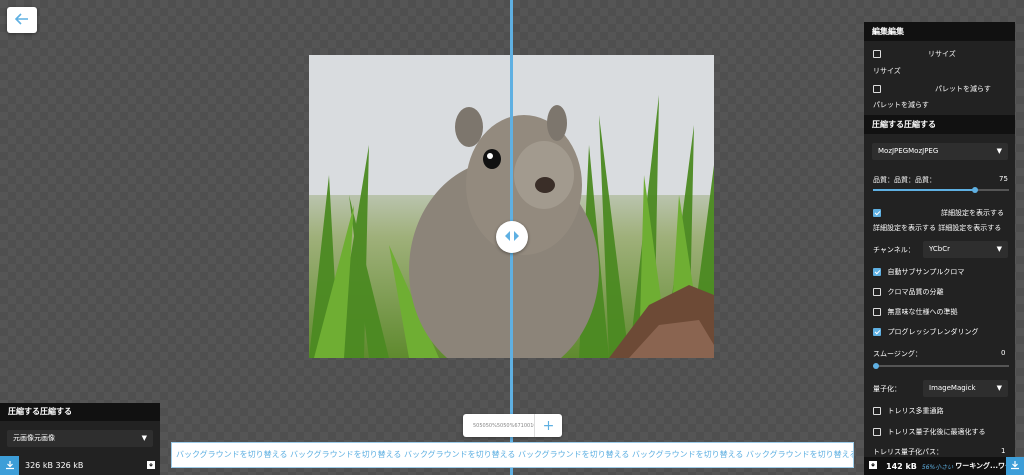 Image resolution: width=1024 pixels, height=475 pixels. I want to click on left-options-panel: 圧縮する圧縮する 元画像元画像 ▼ 326 kB 326 kB, so click(80, 439).